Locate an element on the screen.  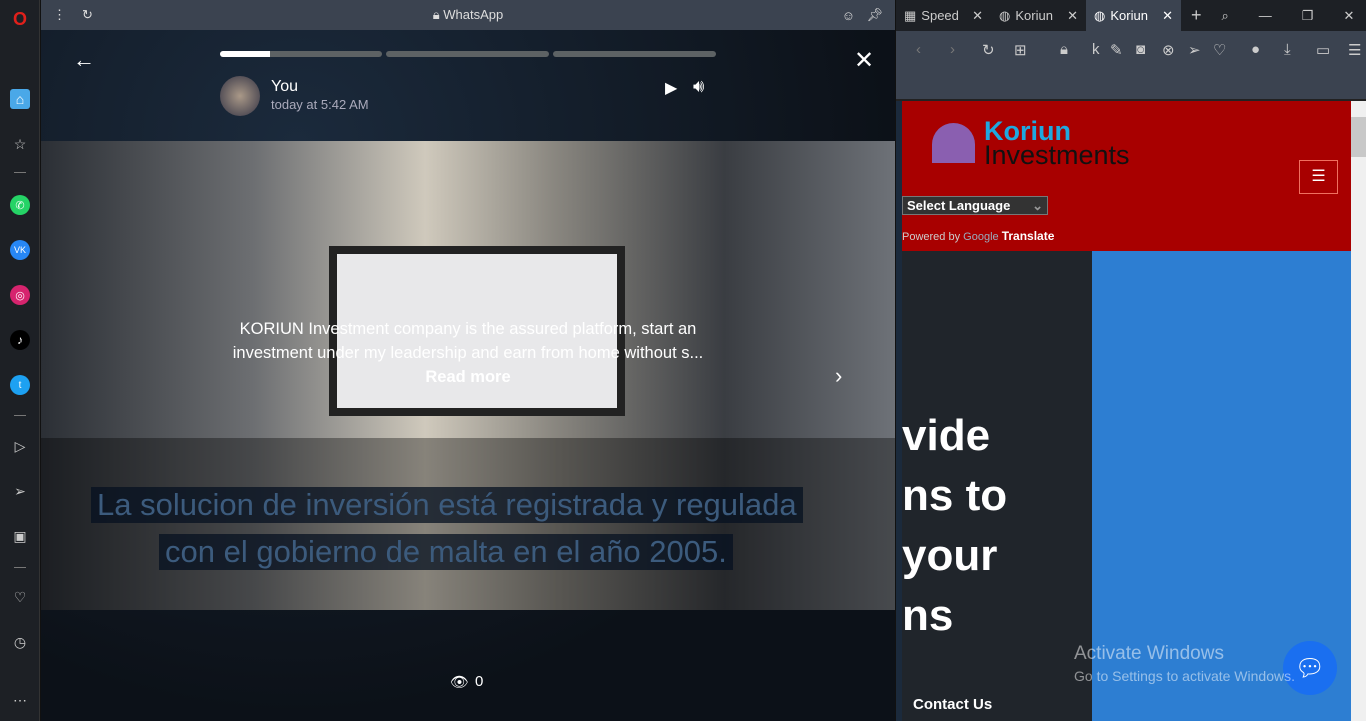
home-icon: ⌂ is located at coordinates (20, 99).